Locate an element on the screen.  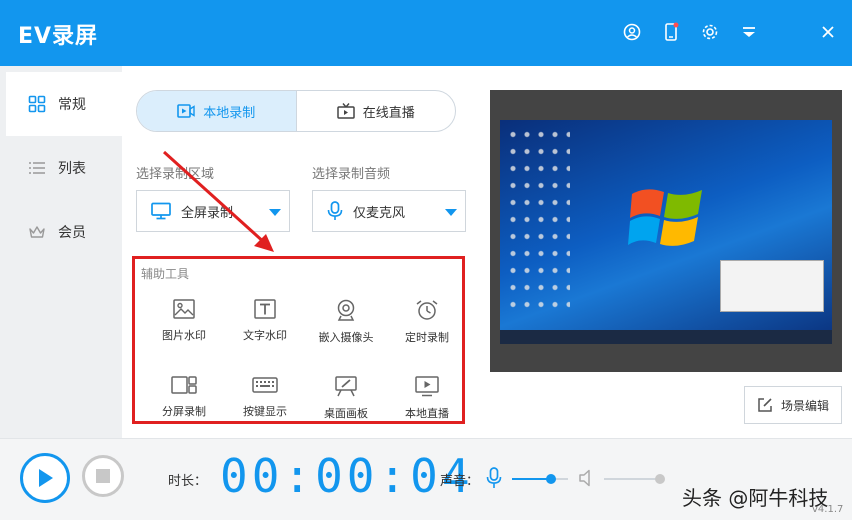
tool-label: 文字水印 is located at coordinates (265, 335).